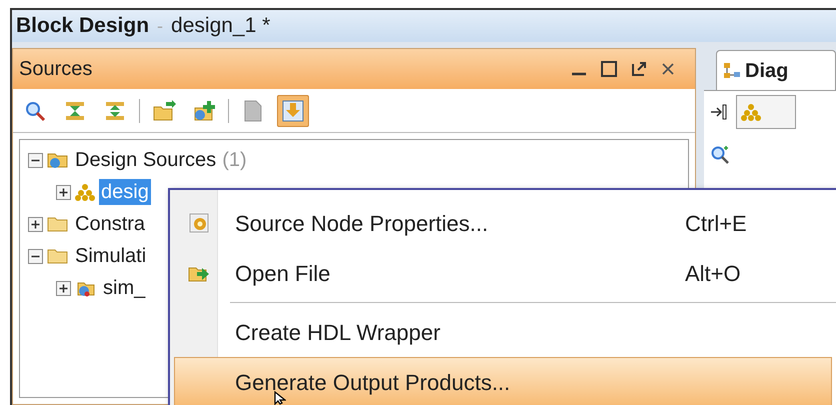 The width and height of the screenshot is (836, 405). What do you see at coordinates (145, 160) in the screenshot?
I see `tree-item: Design Sources` at bounding box center [145, 160].